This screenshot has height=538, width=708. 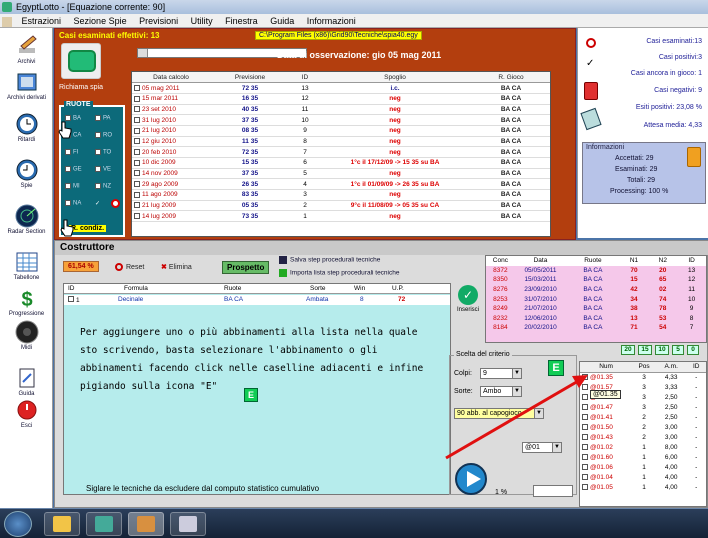 What do you see at coordinates (88, 228) in the screenshot?
I see `r-condiz-button: R. condiz.` at bounding box center [88, 228].